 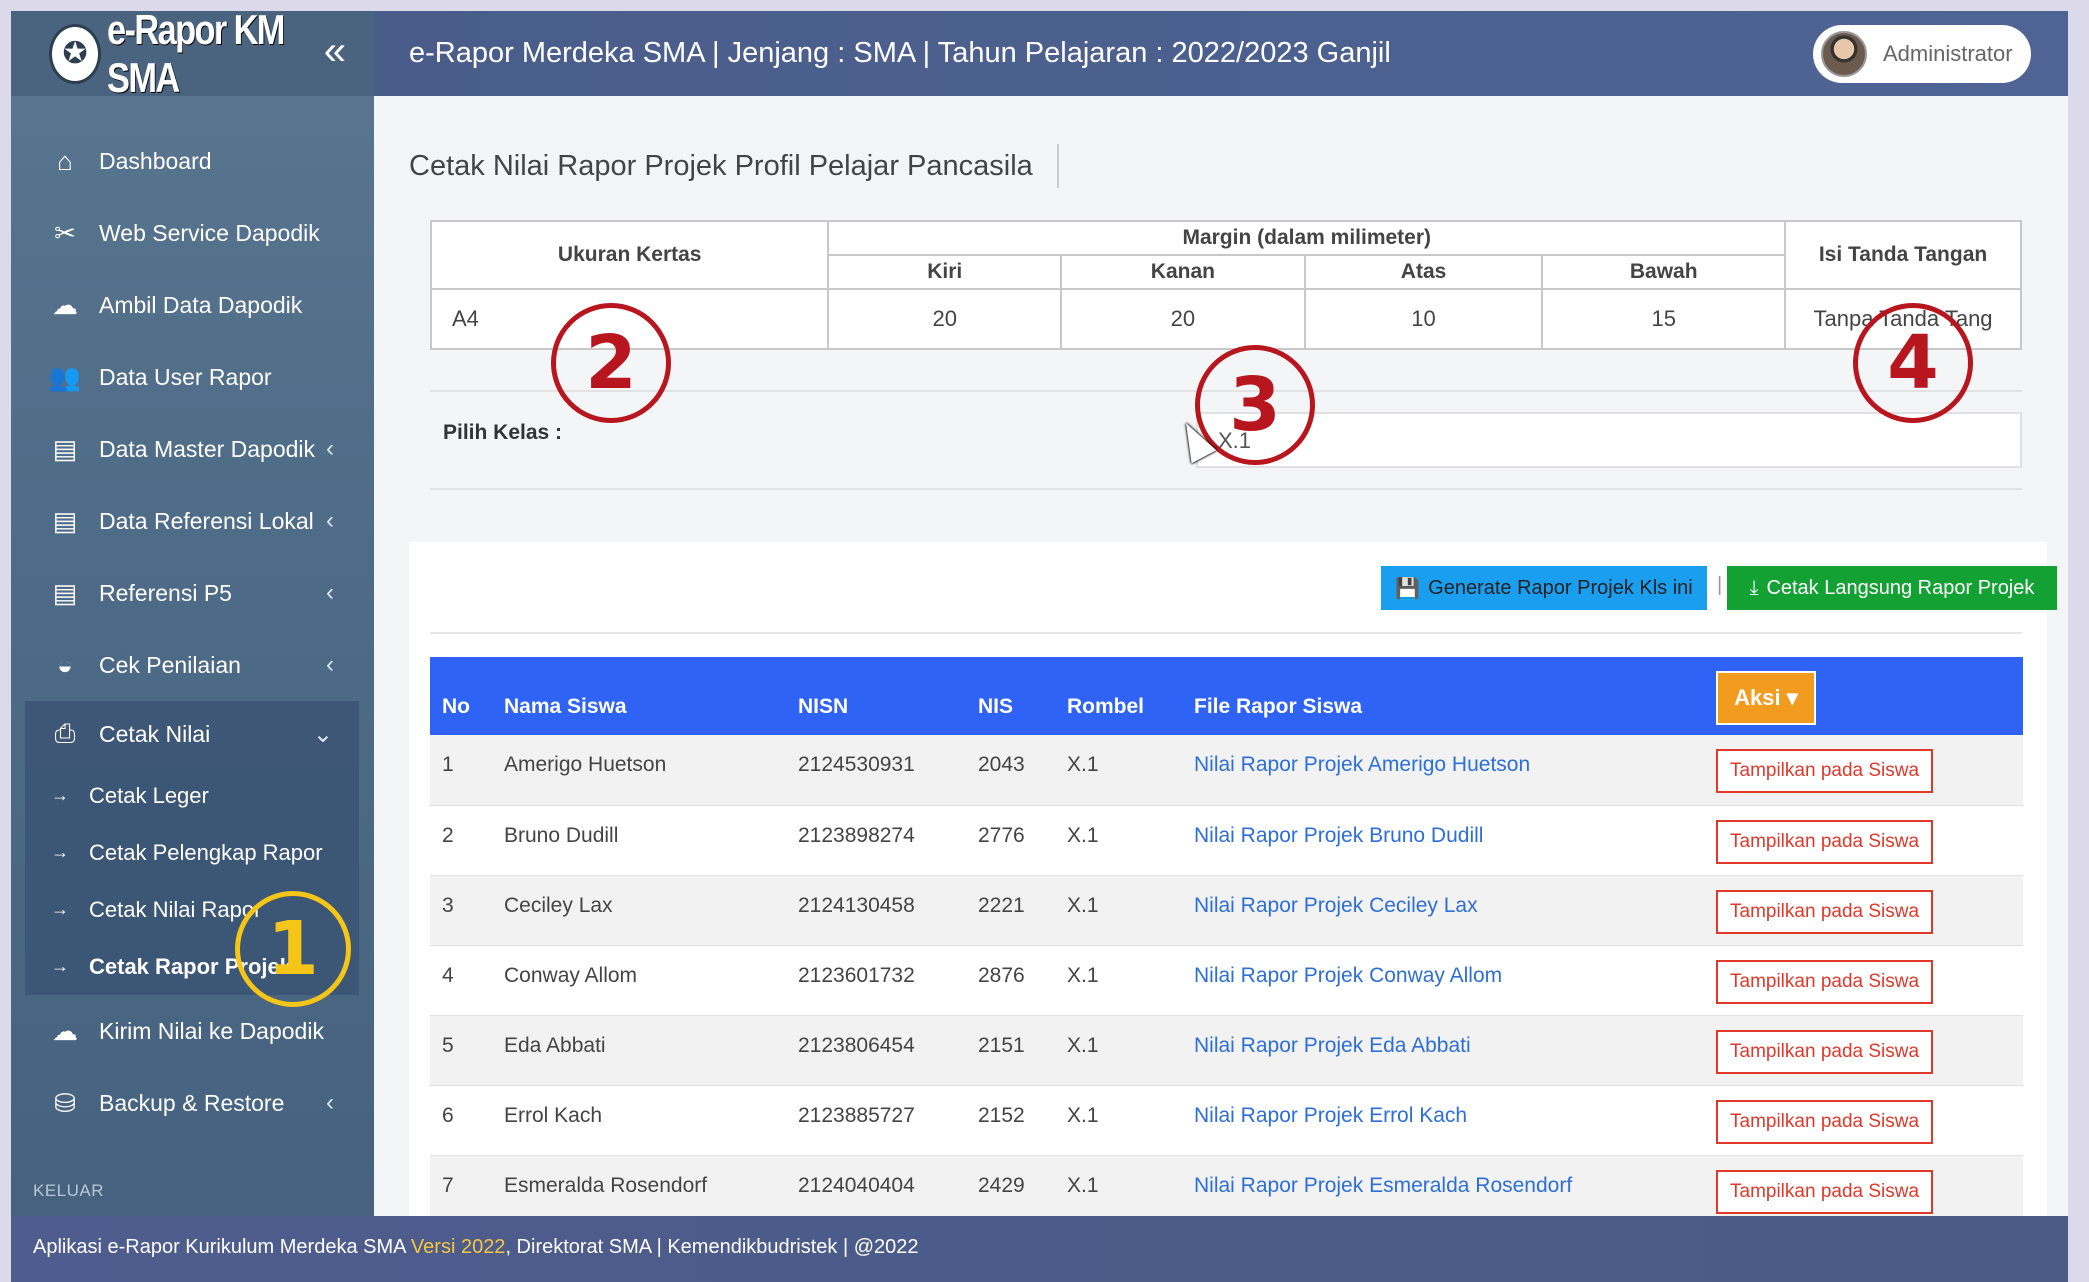 What do you see at coordinates (65, 160) in the screenshot?
I see `home-icon: ⌂` at bounding box center [65, 160].